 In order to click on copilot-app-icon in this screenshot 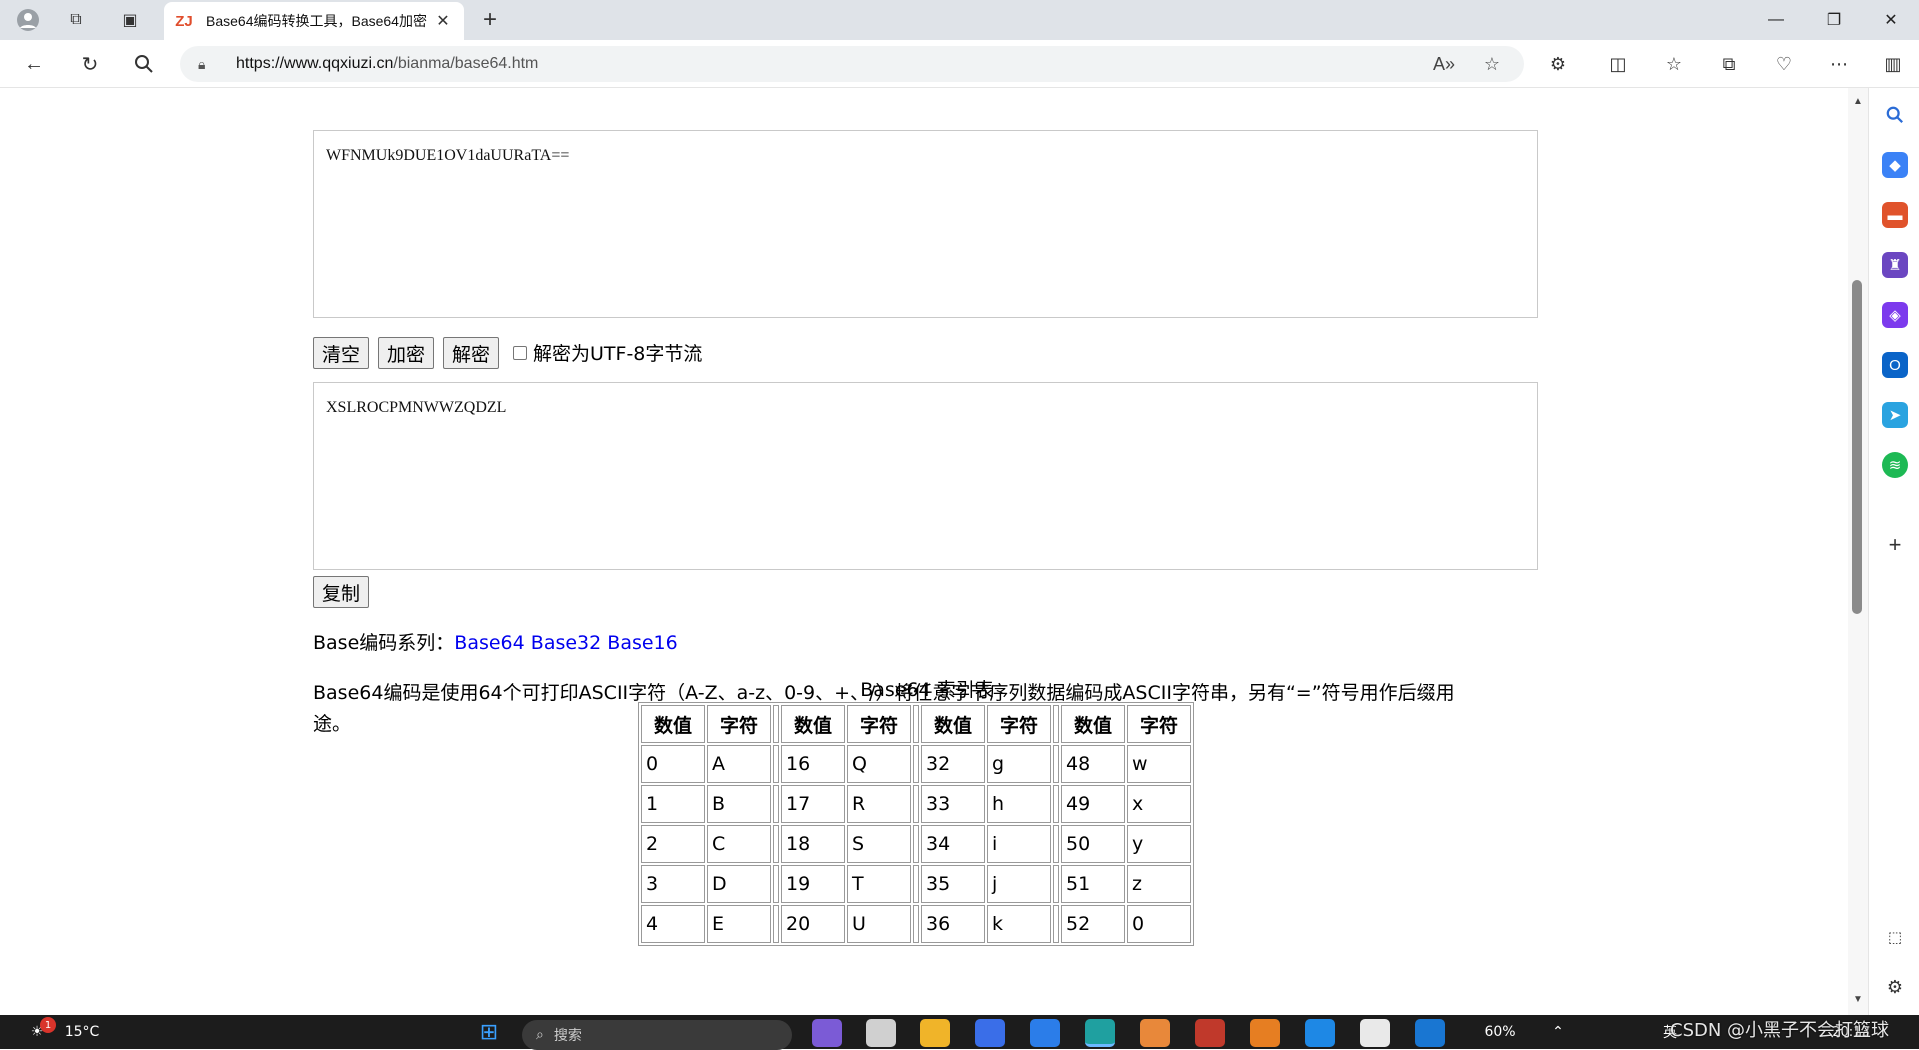, I will do `click(827, 1033)`.